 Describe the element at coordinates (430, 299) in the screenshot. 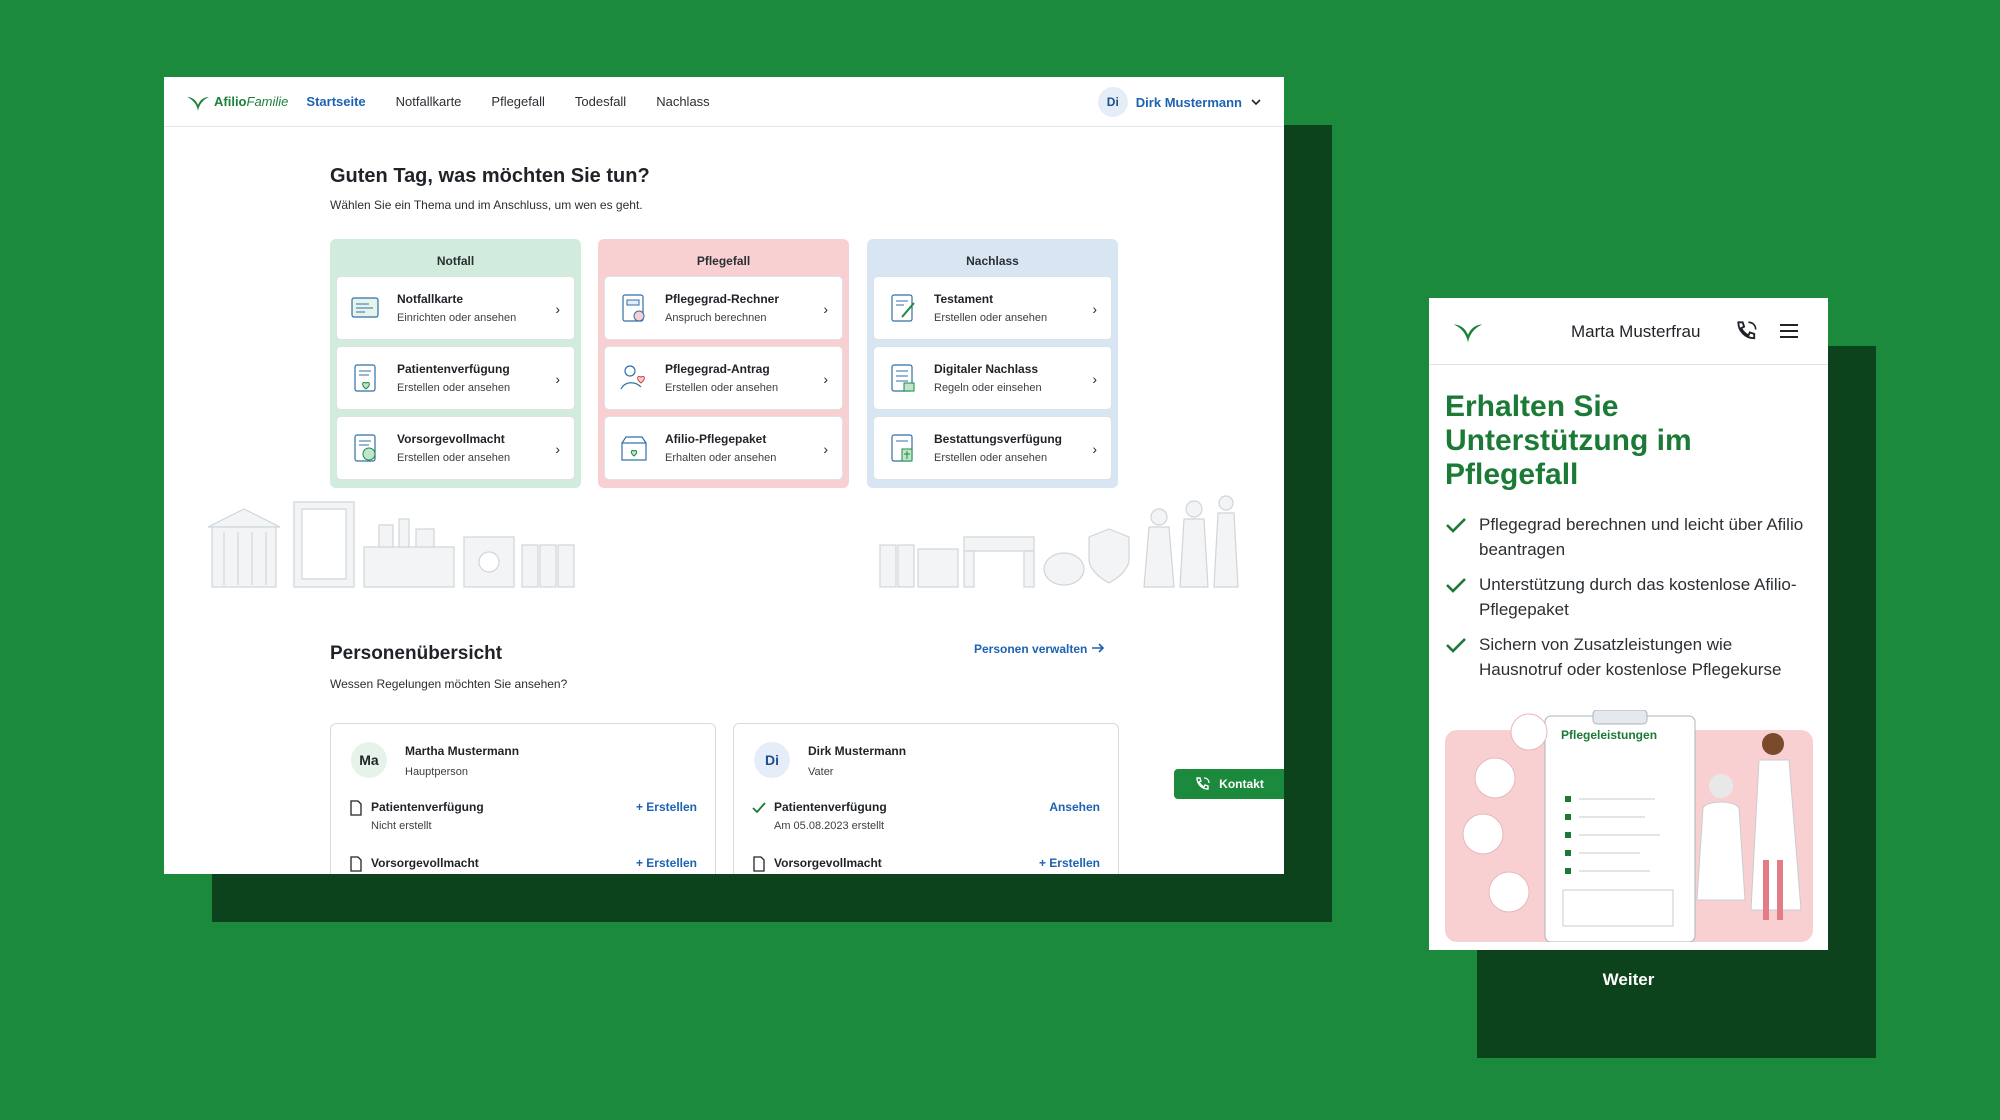

I see `tile-title: Notfallkarte` at that location.